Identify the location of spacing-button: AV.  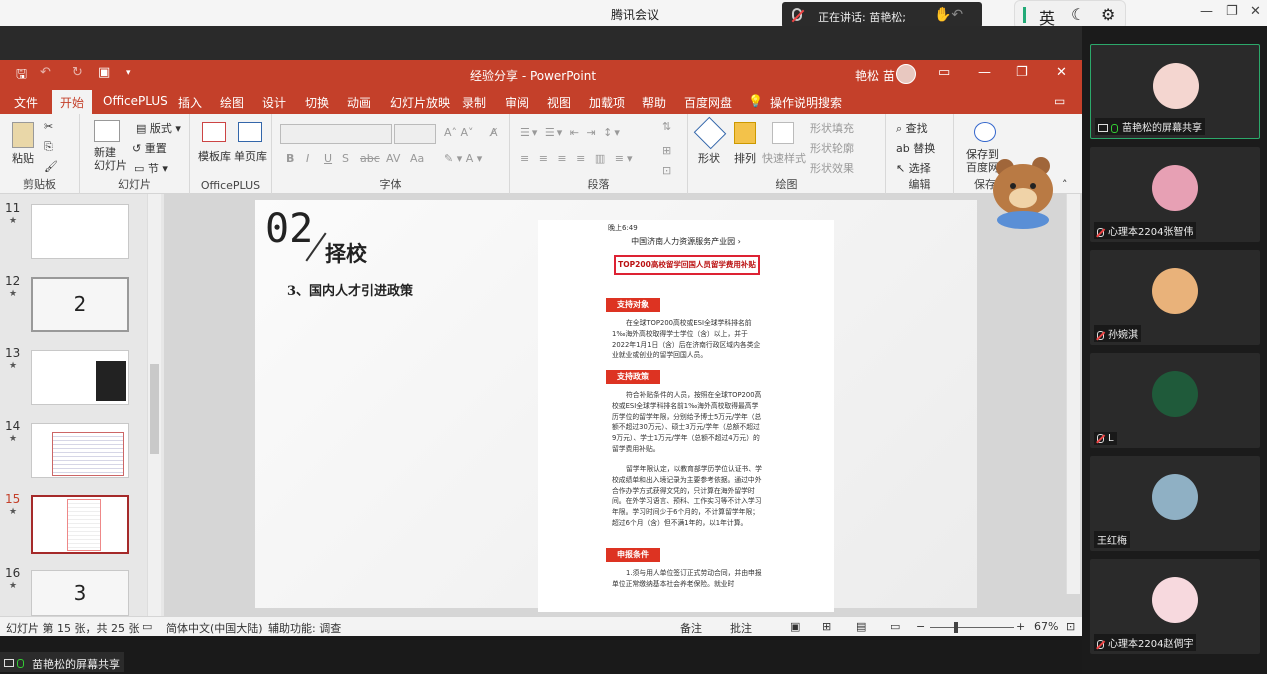
(393, 158).